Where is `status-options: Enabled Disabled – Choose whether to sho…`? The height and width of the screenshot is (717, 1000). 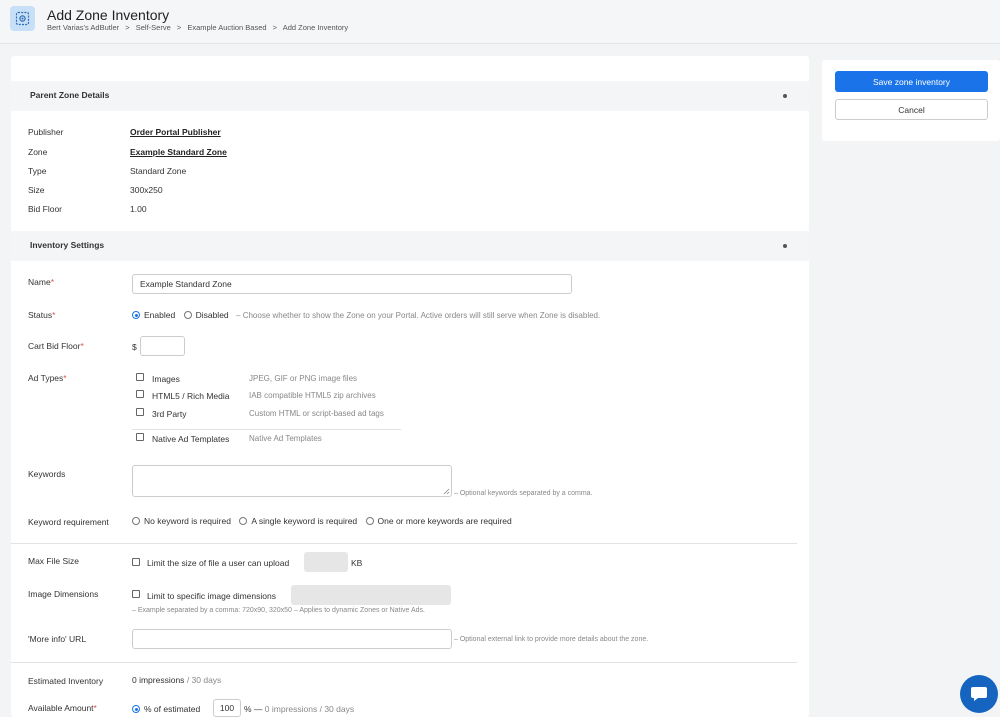
status-options: Enabled Disabled – Choose whether to sho… is located at coordinates (366, 315).